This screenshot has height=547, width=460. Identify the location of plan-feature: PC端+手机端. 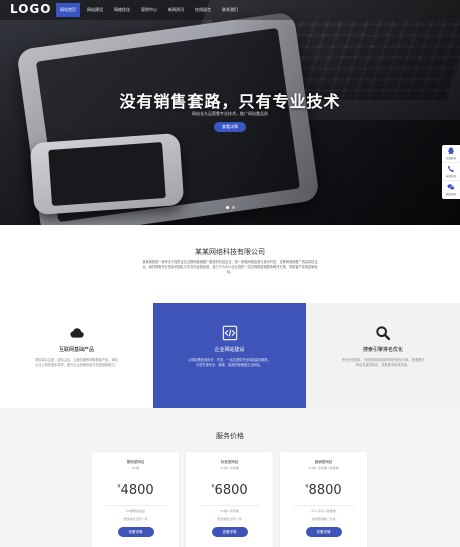
(229, 511).